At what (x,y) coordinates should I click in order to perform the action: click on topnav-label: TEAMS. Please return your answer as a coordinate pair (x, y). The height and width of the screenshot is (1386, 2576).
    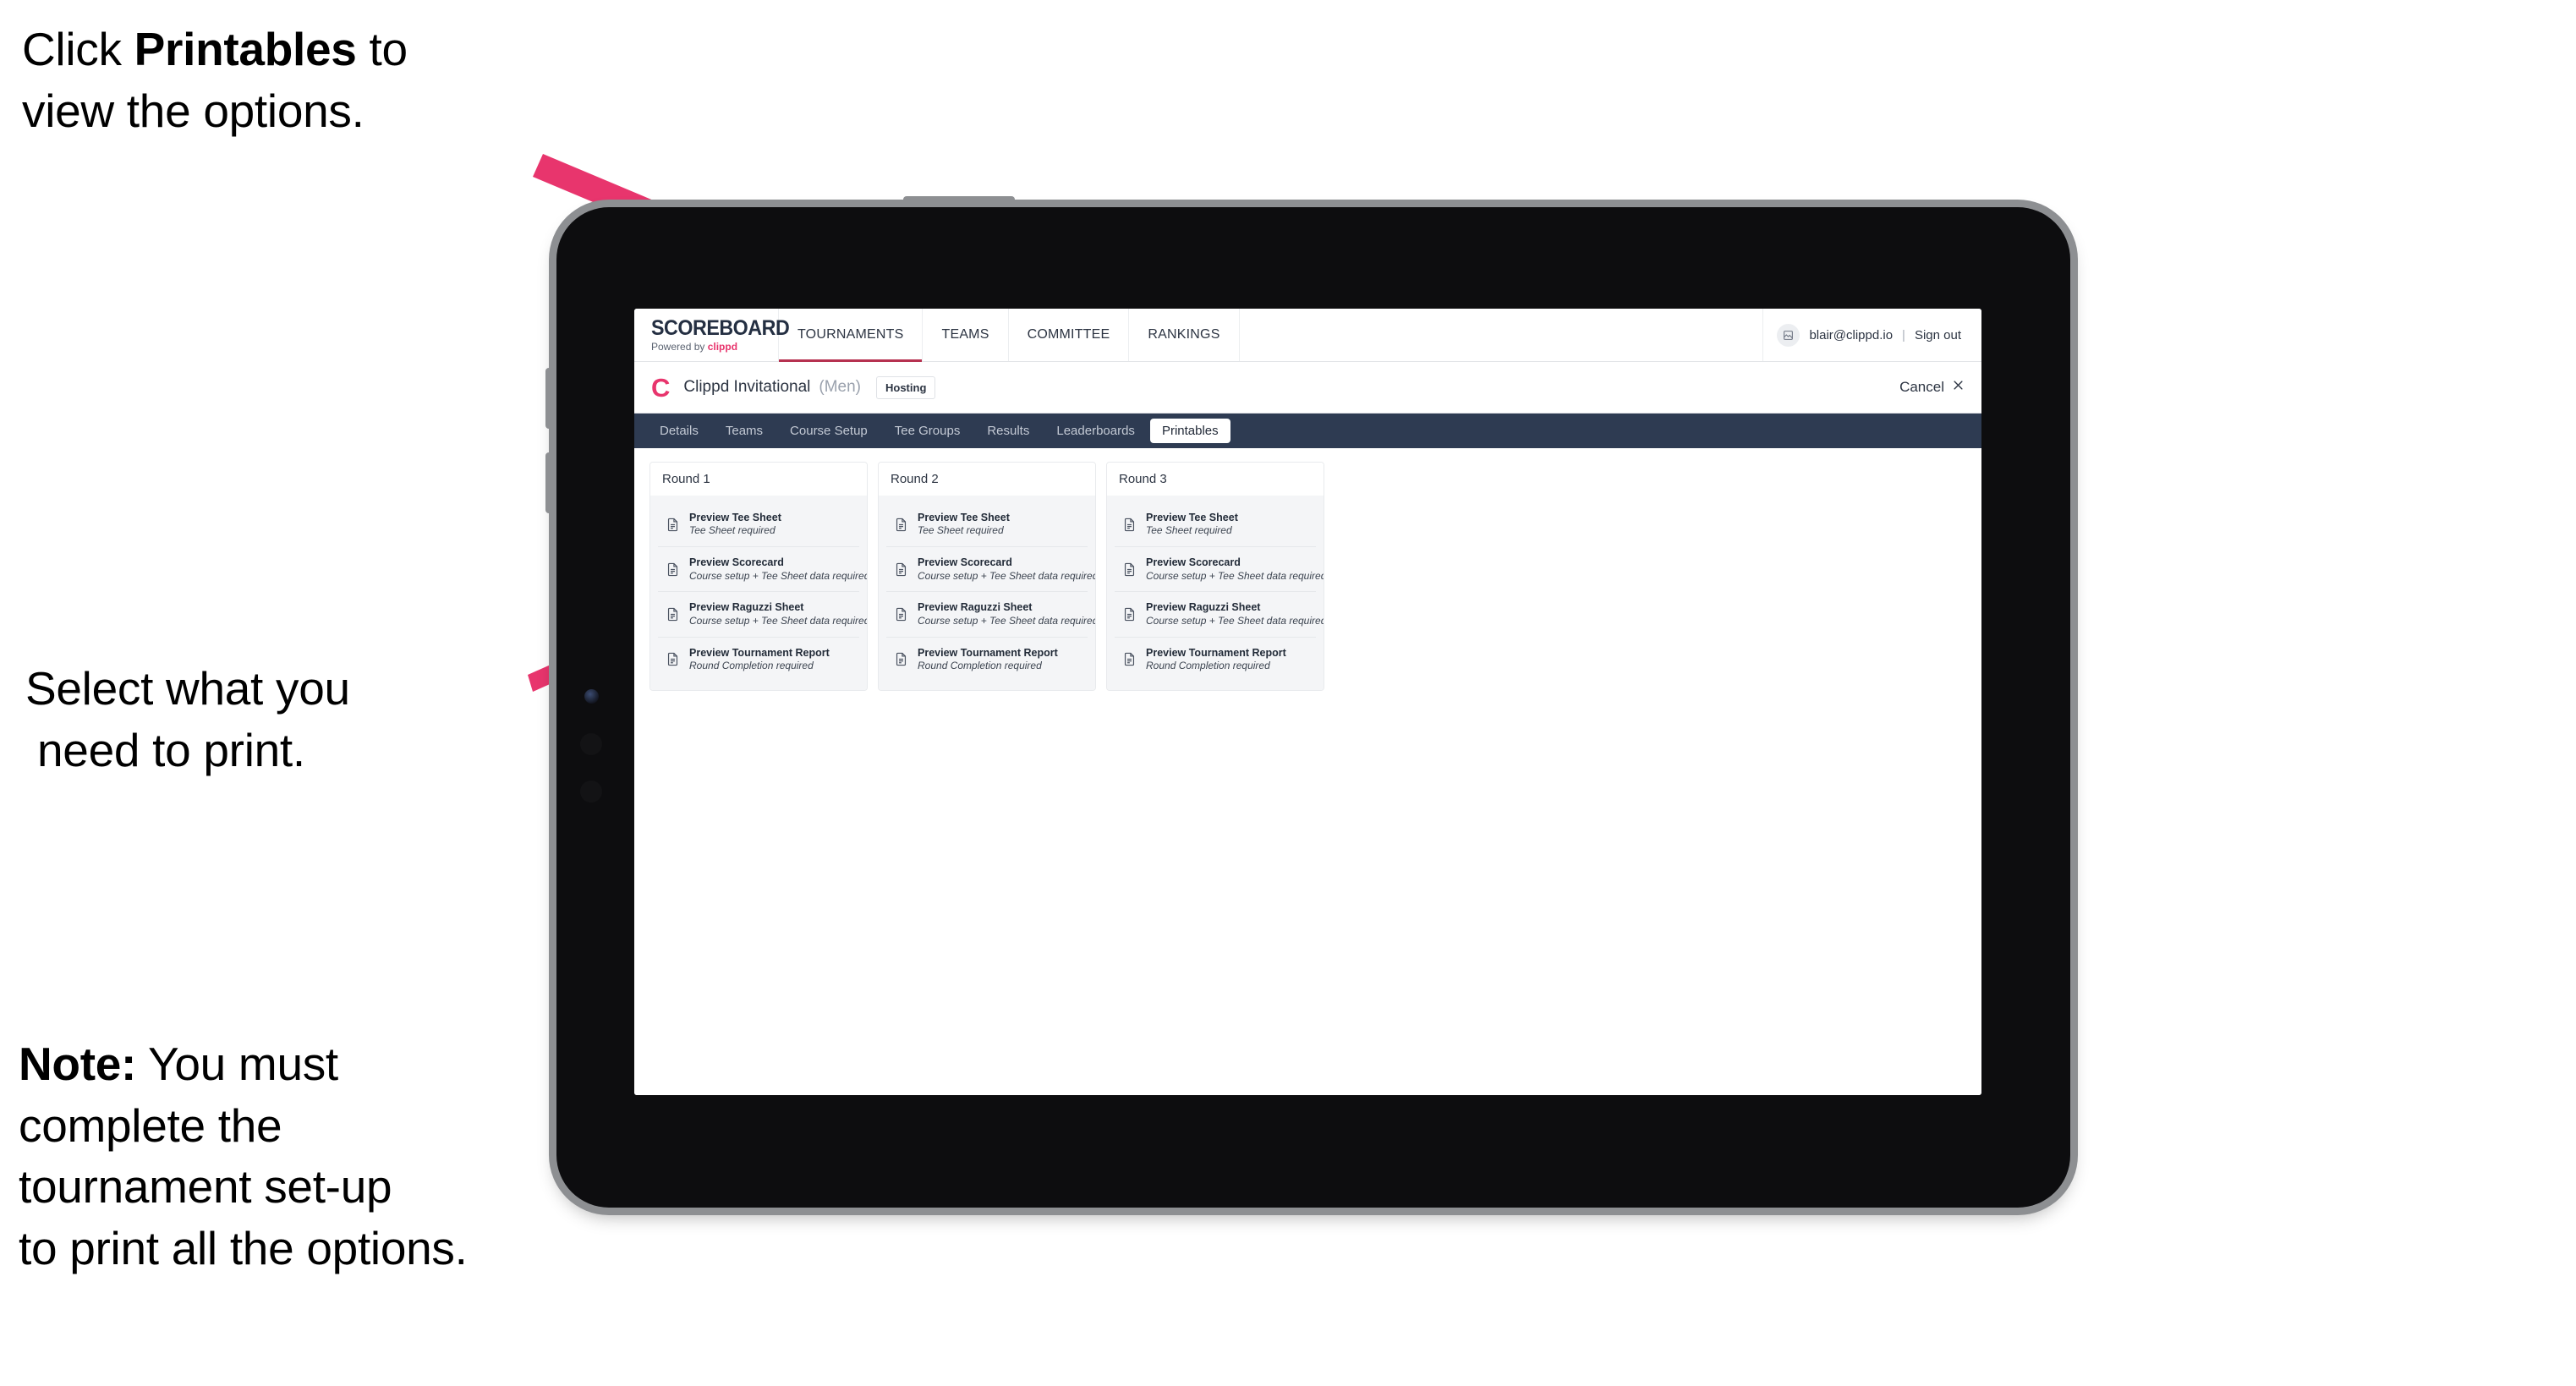
    Looking at the image, I should click on (965, 334).